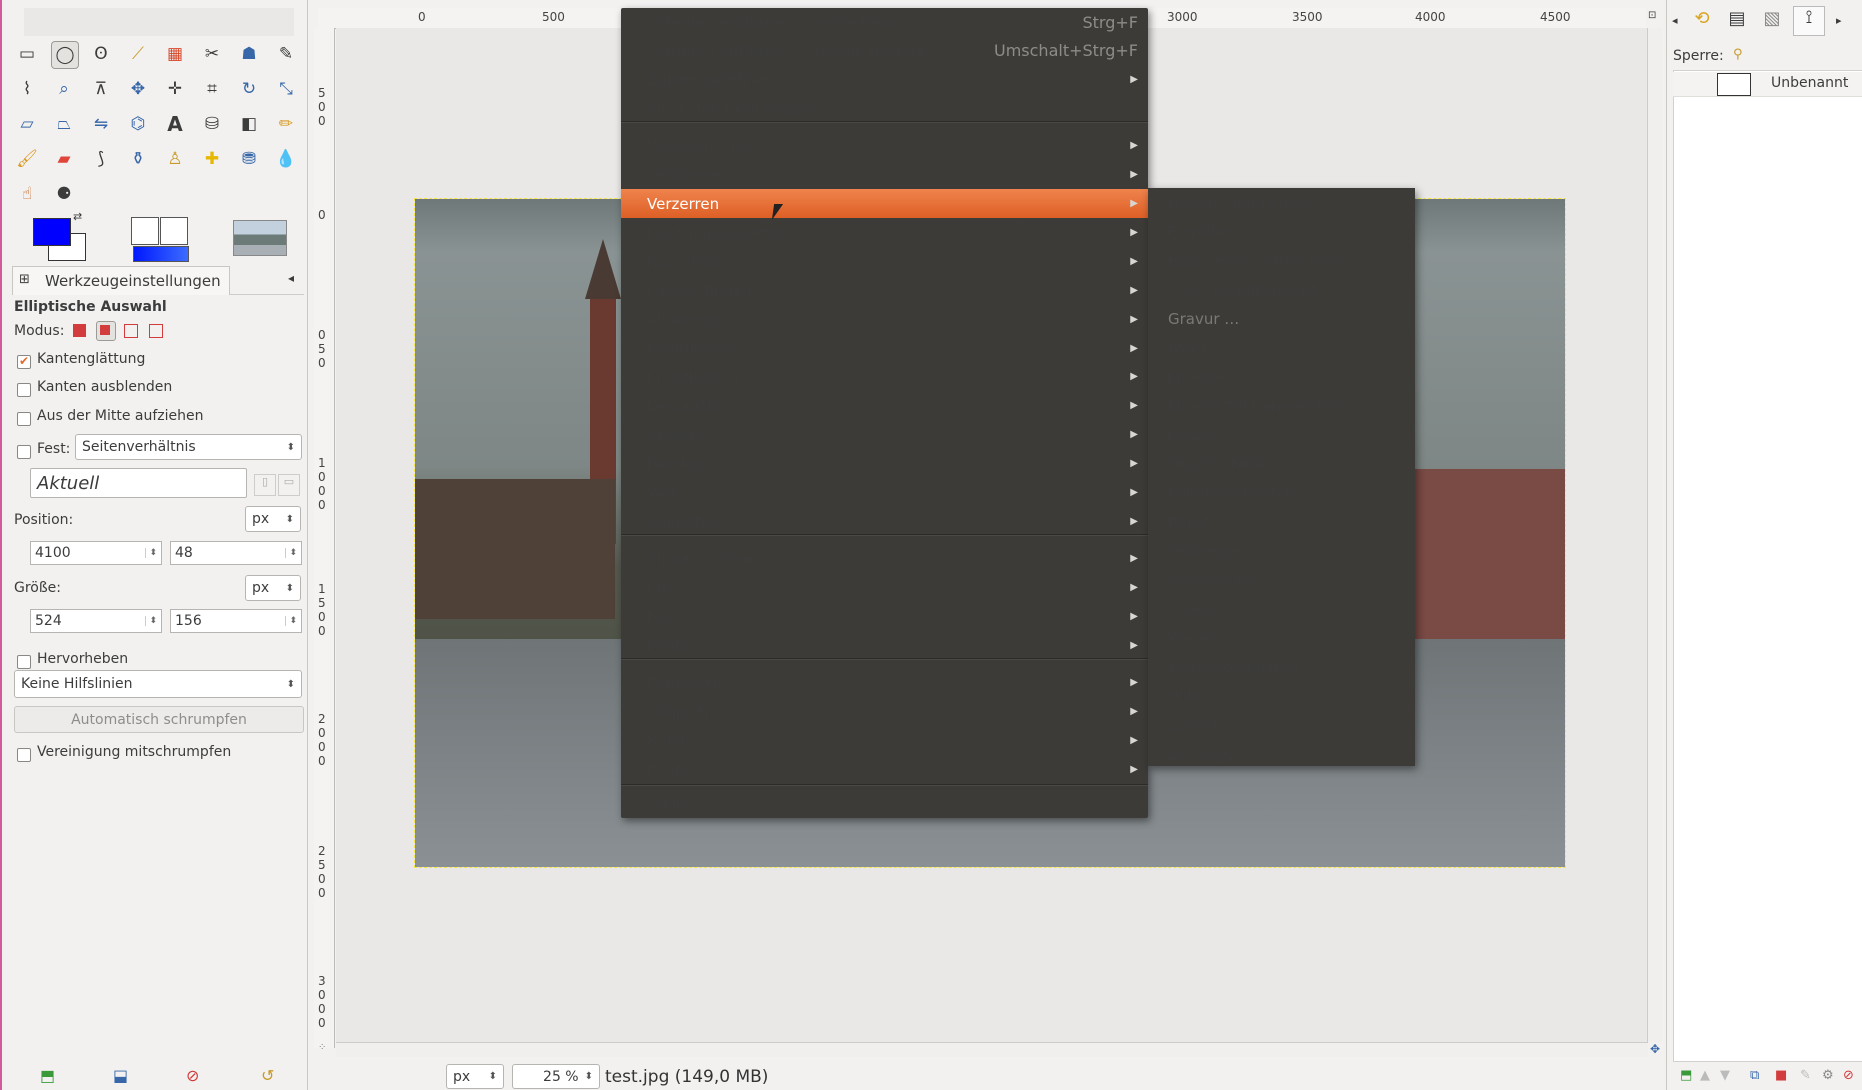 The height and width of the screenshot is (1090, 1862). I want to click on menu-item: Kombinieren ▶, so click(884, 348).